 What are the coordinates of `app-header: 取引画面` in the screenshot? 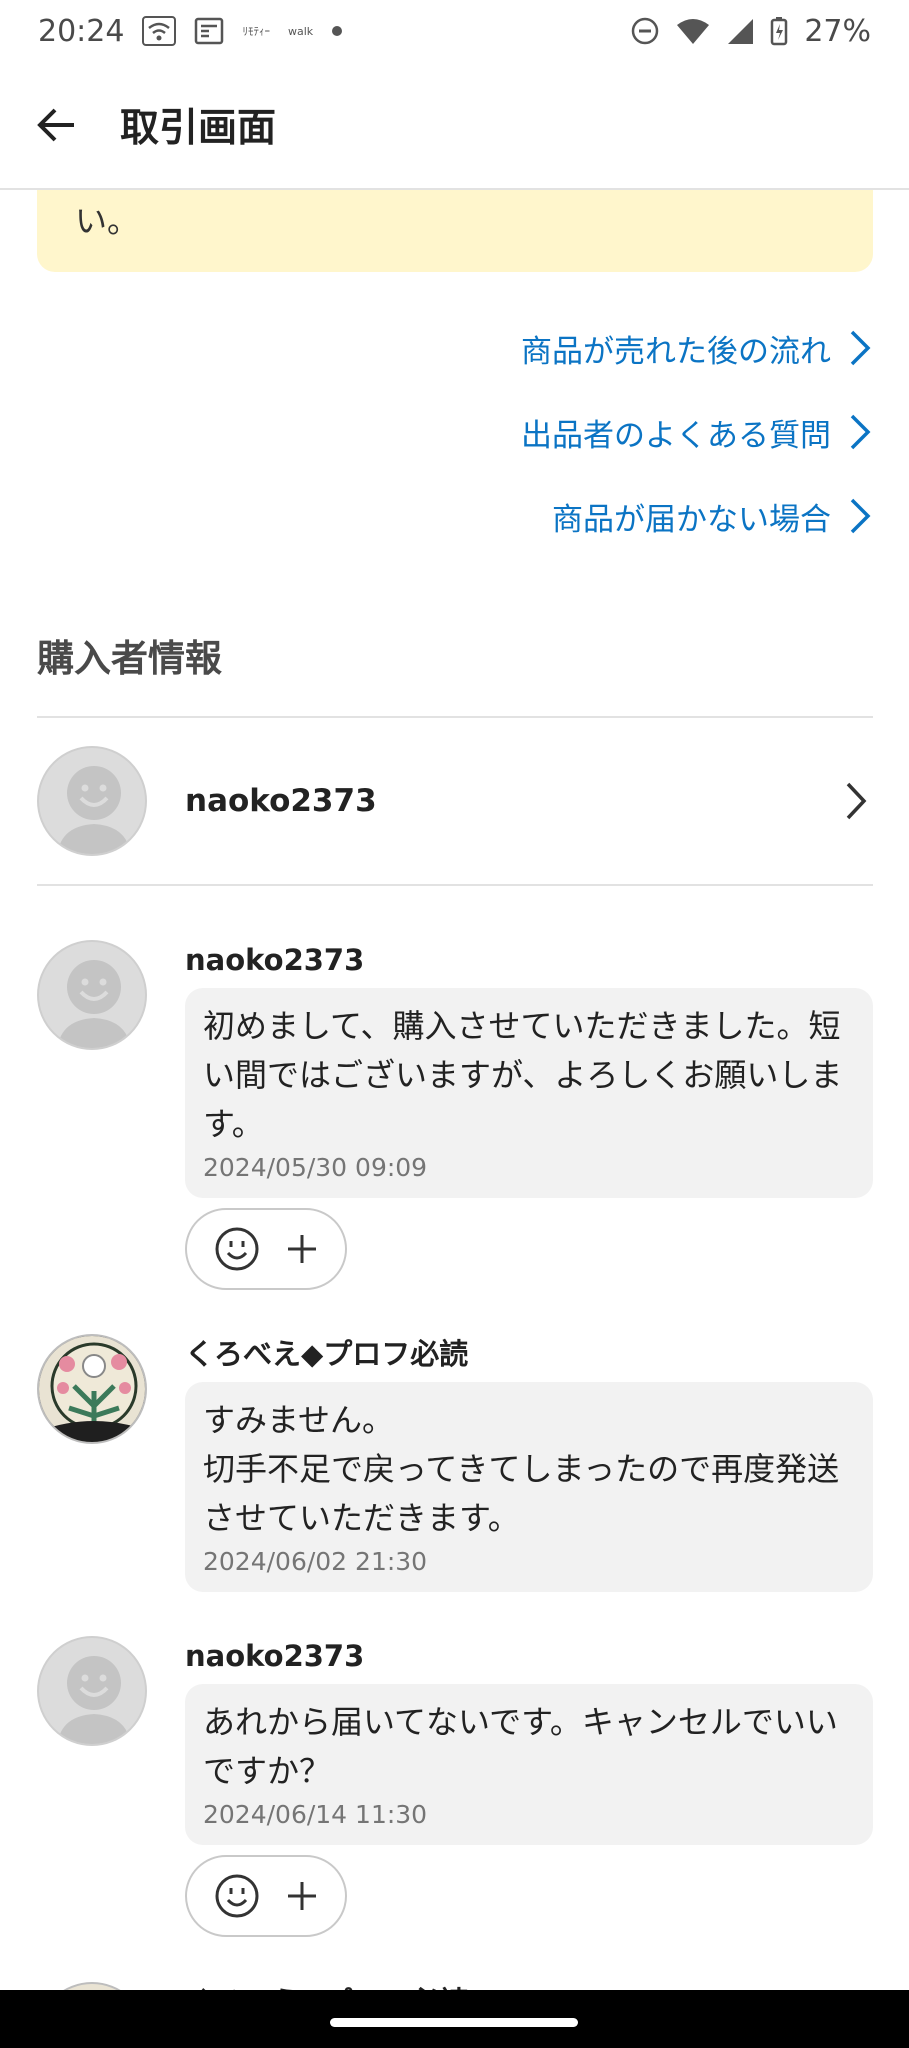 It's located at (454, 126).